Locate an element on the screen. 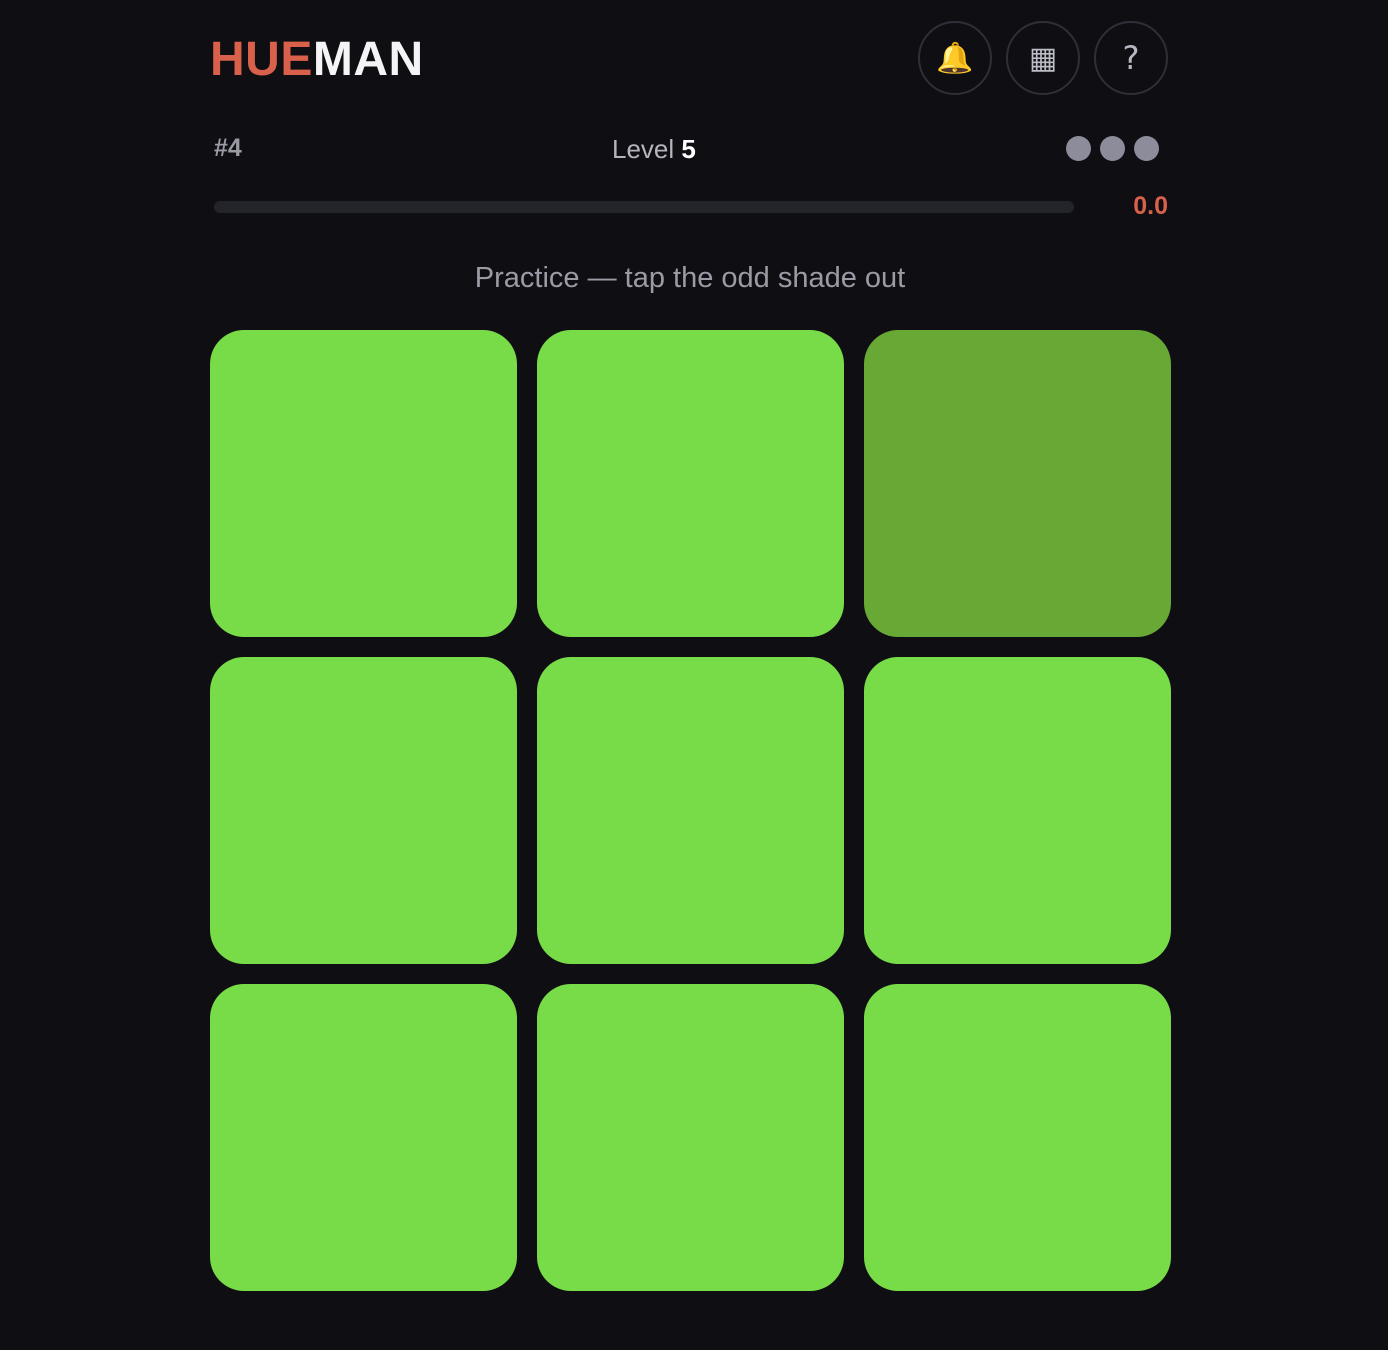  logo: HUEMAN is located at coordinates (317, 60).